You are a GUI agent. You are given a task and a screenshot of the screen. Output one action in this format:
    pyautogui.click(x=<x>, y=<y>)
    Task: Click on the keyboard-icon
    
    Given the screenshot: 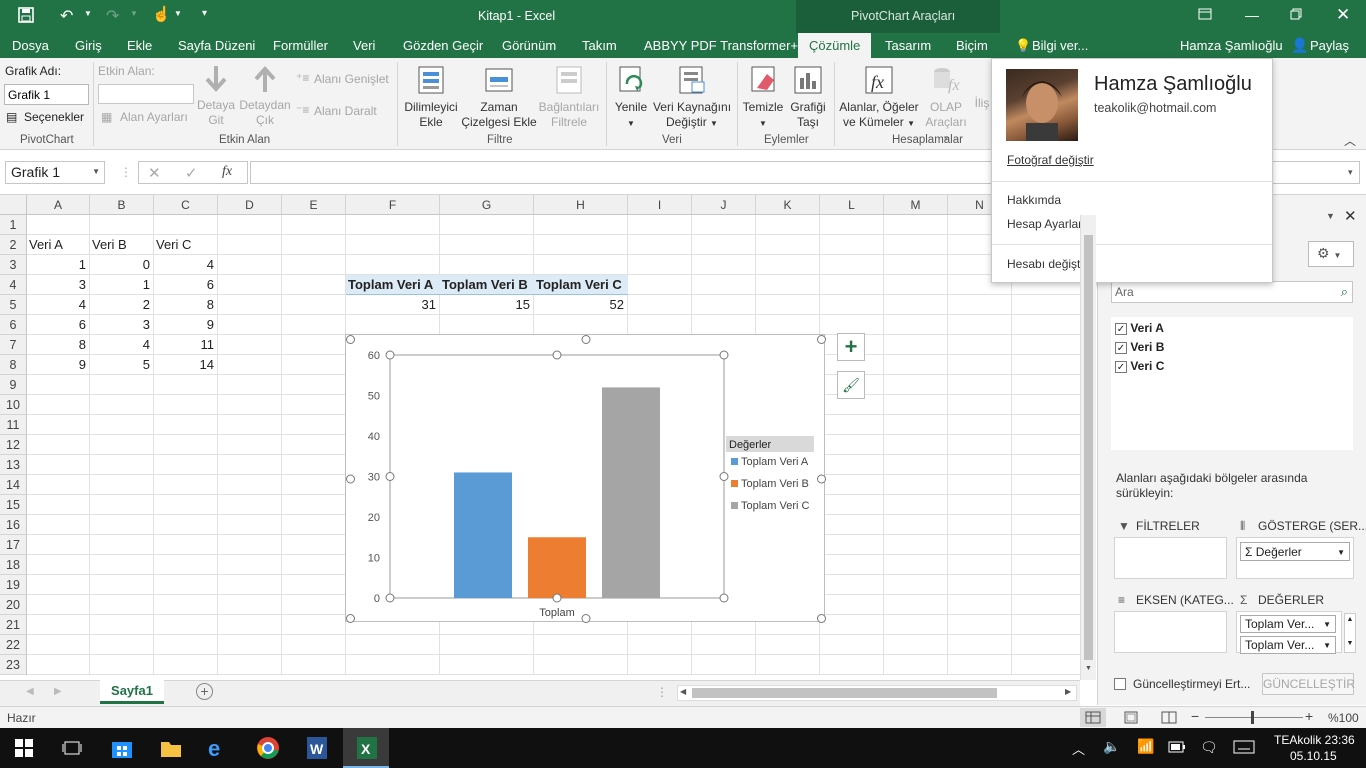 What is the action you would take?
    pyautogui.click(x=1244, y=748)
    